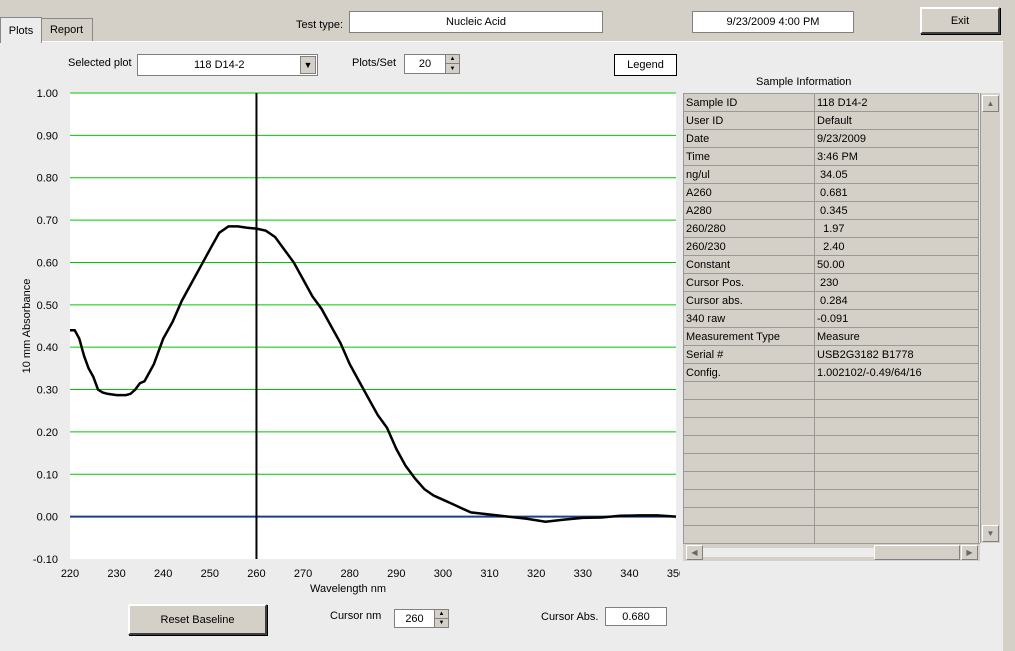 The height and width of the screenshot is (651, 1015). Describe the element at coordinates (673, 574) in the screenshot. I see `x-tick-label: 350` at that location.